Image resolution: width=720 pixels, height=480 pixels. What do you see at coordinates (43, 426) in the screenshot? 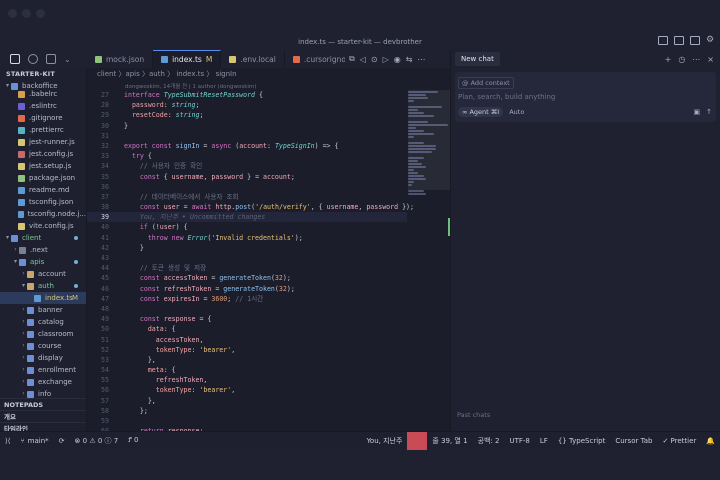
I see `section-timeline: 타임라인` at bounding box center [43, 426].